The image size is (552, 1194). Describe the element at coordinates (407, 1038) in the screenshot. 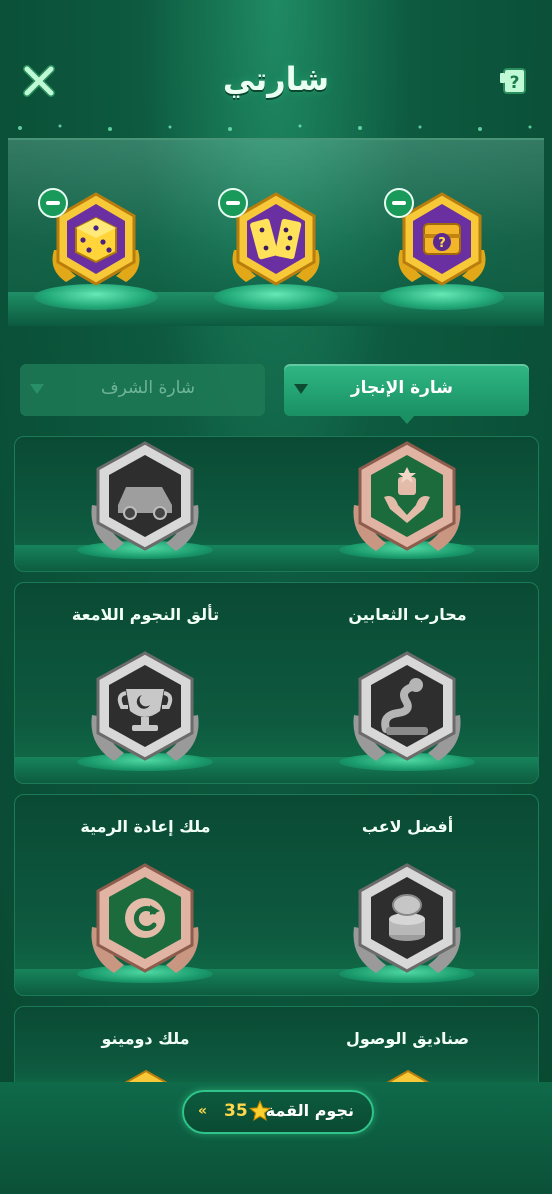

I see `badge-label: صناديق الوصول` at that location.